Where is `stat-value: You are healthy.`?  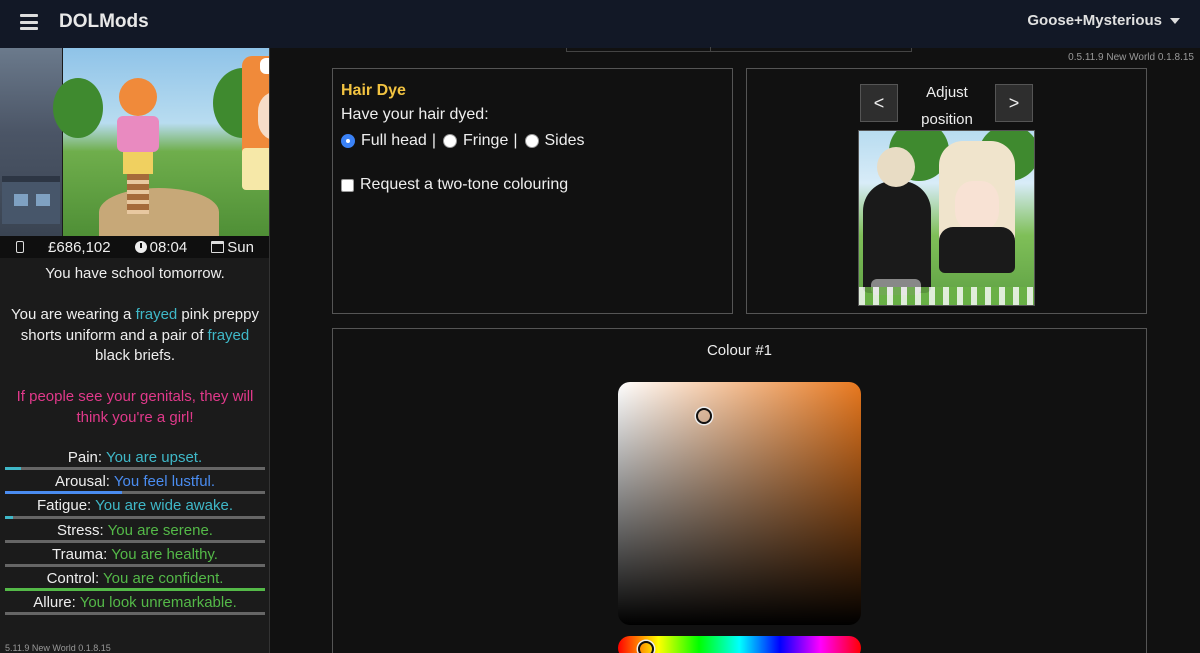
stat-value: You are healthy. is located at coordinates (164, 554).